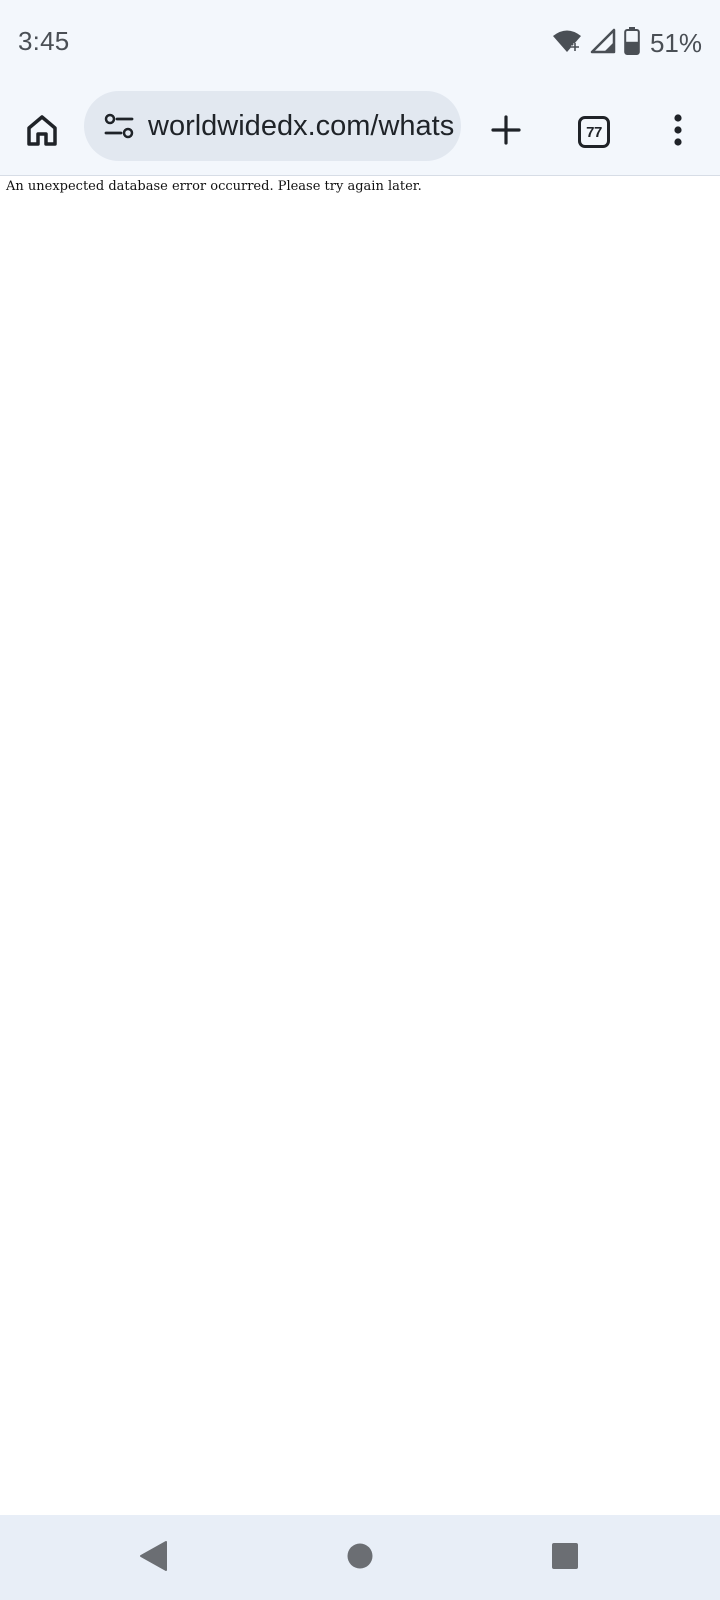  I want to click on status-bar: 3:45 51%, so click(360, 44).